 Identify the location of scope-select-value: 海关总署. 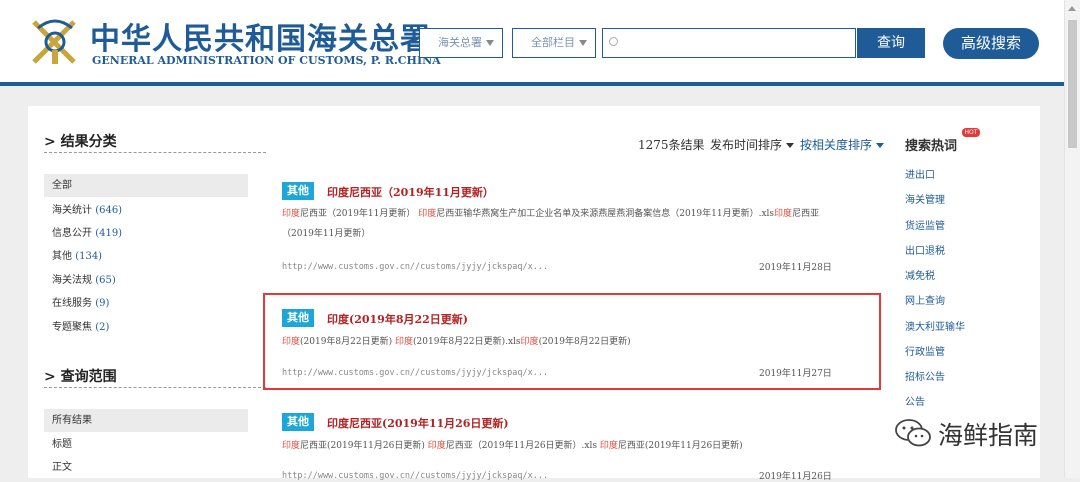
(460, 42).